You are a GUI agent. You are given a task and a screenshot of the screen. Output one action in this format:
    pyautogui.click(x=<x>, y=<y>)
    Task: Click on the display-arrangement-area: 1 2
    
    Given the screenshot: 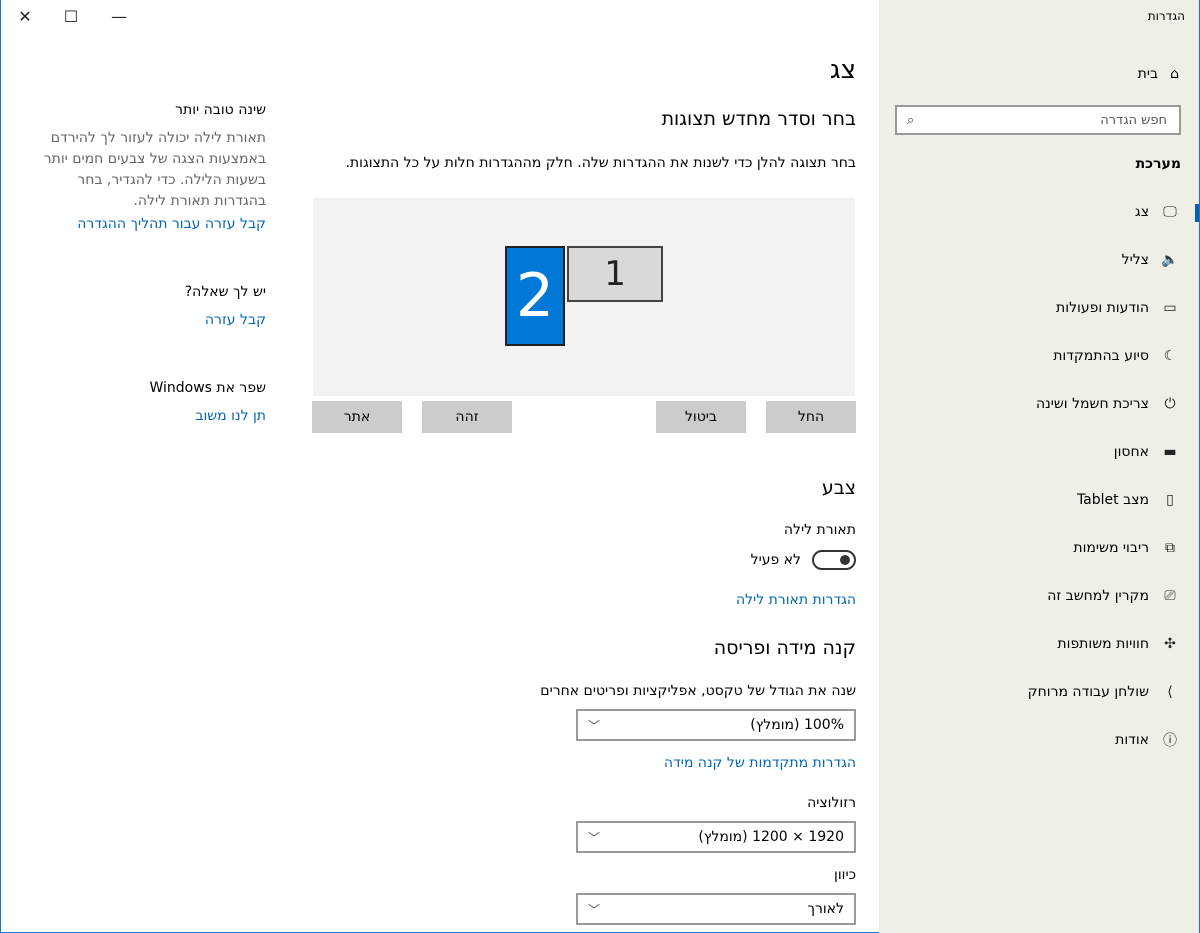 What is the action you would take?
    pyautogui.click(x=584, y=297)
    